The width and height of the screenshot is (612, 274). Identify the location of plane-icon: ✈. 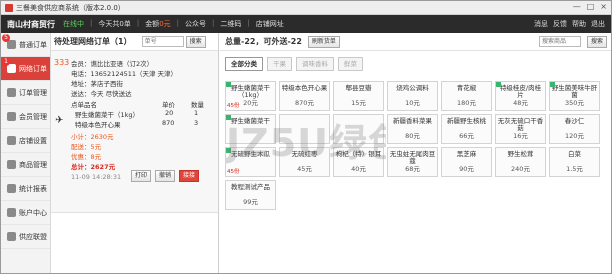
(59, 120).